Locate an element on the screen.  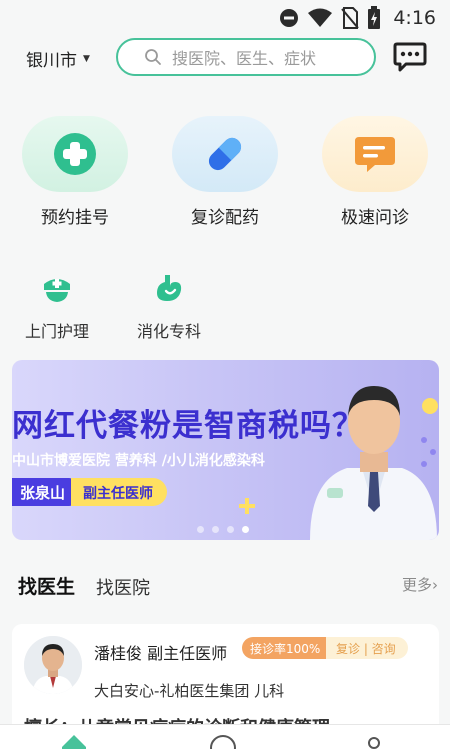
quick-action-label: 极速问诊 is located at coordinates (375, 218).